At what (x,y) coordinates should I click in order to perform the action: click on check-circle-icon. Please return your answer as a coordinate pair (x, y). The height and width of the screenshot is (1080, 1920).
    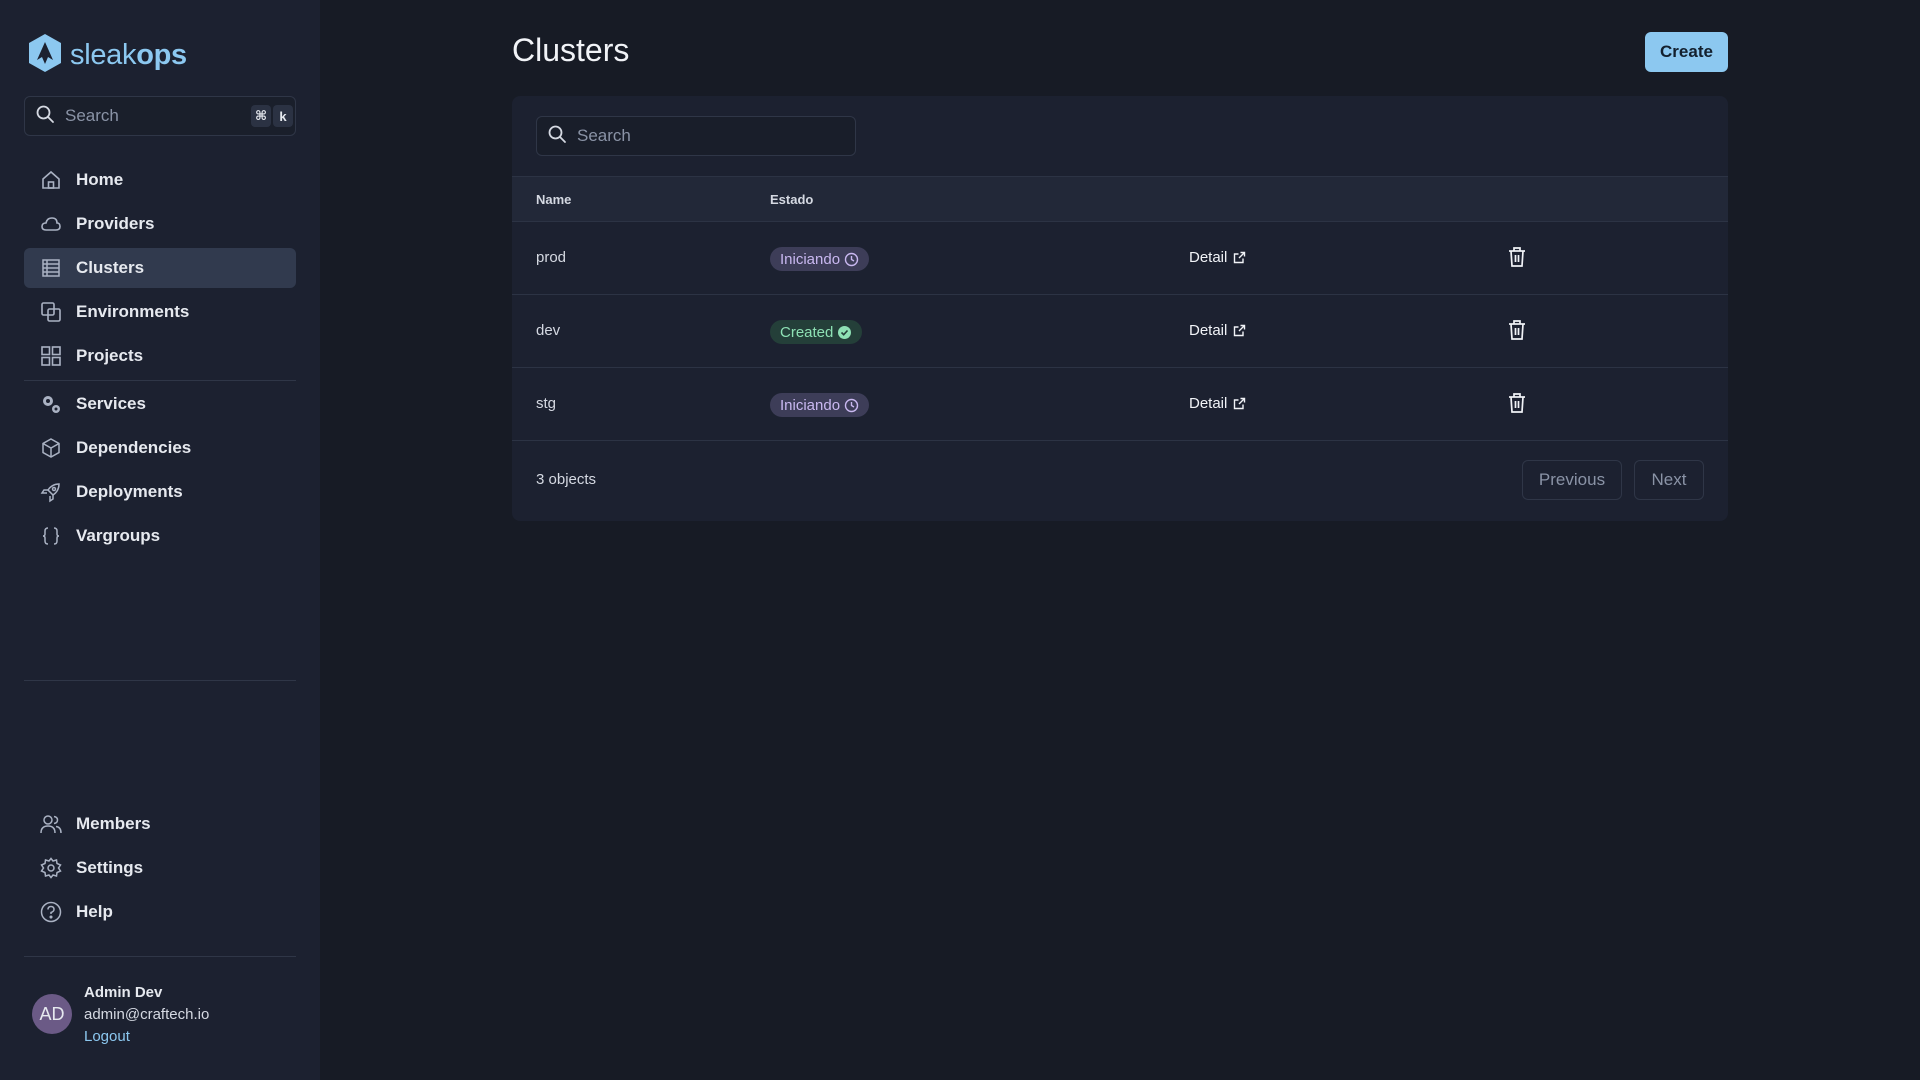
    Looking at the image, I should click on (844, 332).